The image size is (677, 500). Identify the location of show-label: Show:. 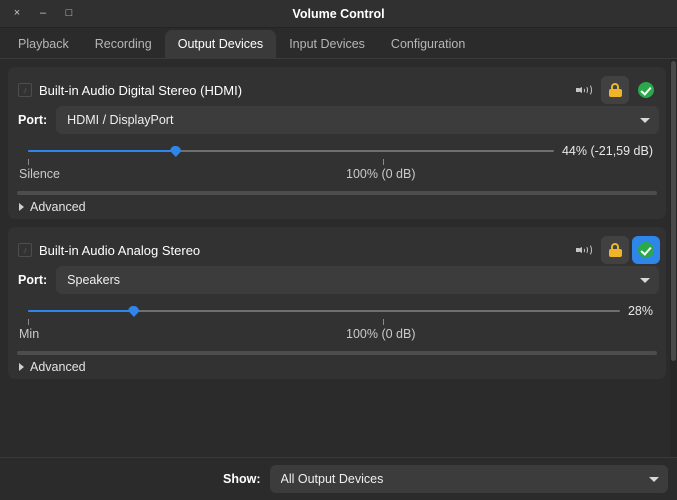
(242, 479).